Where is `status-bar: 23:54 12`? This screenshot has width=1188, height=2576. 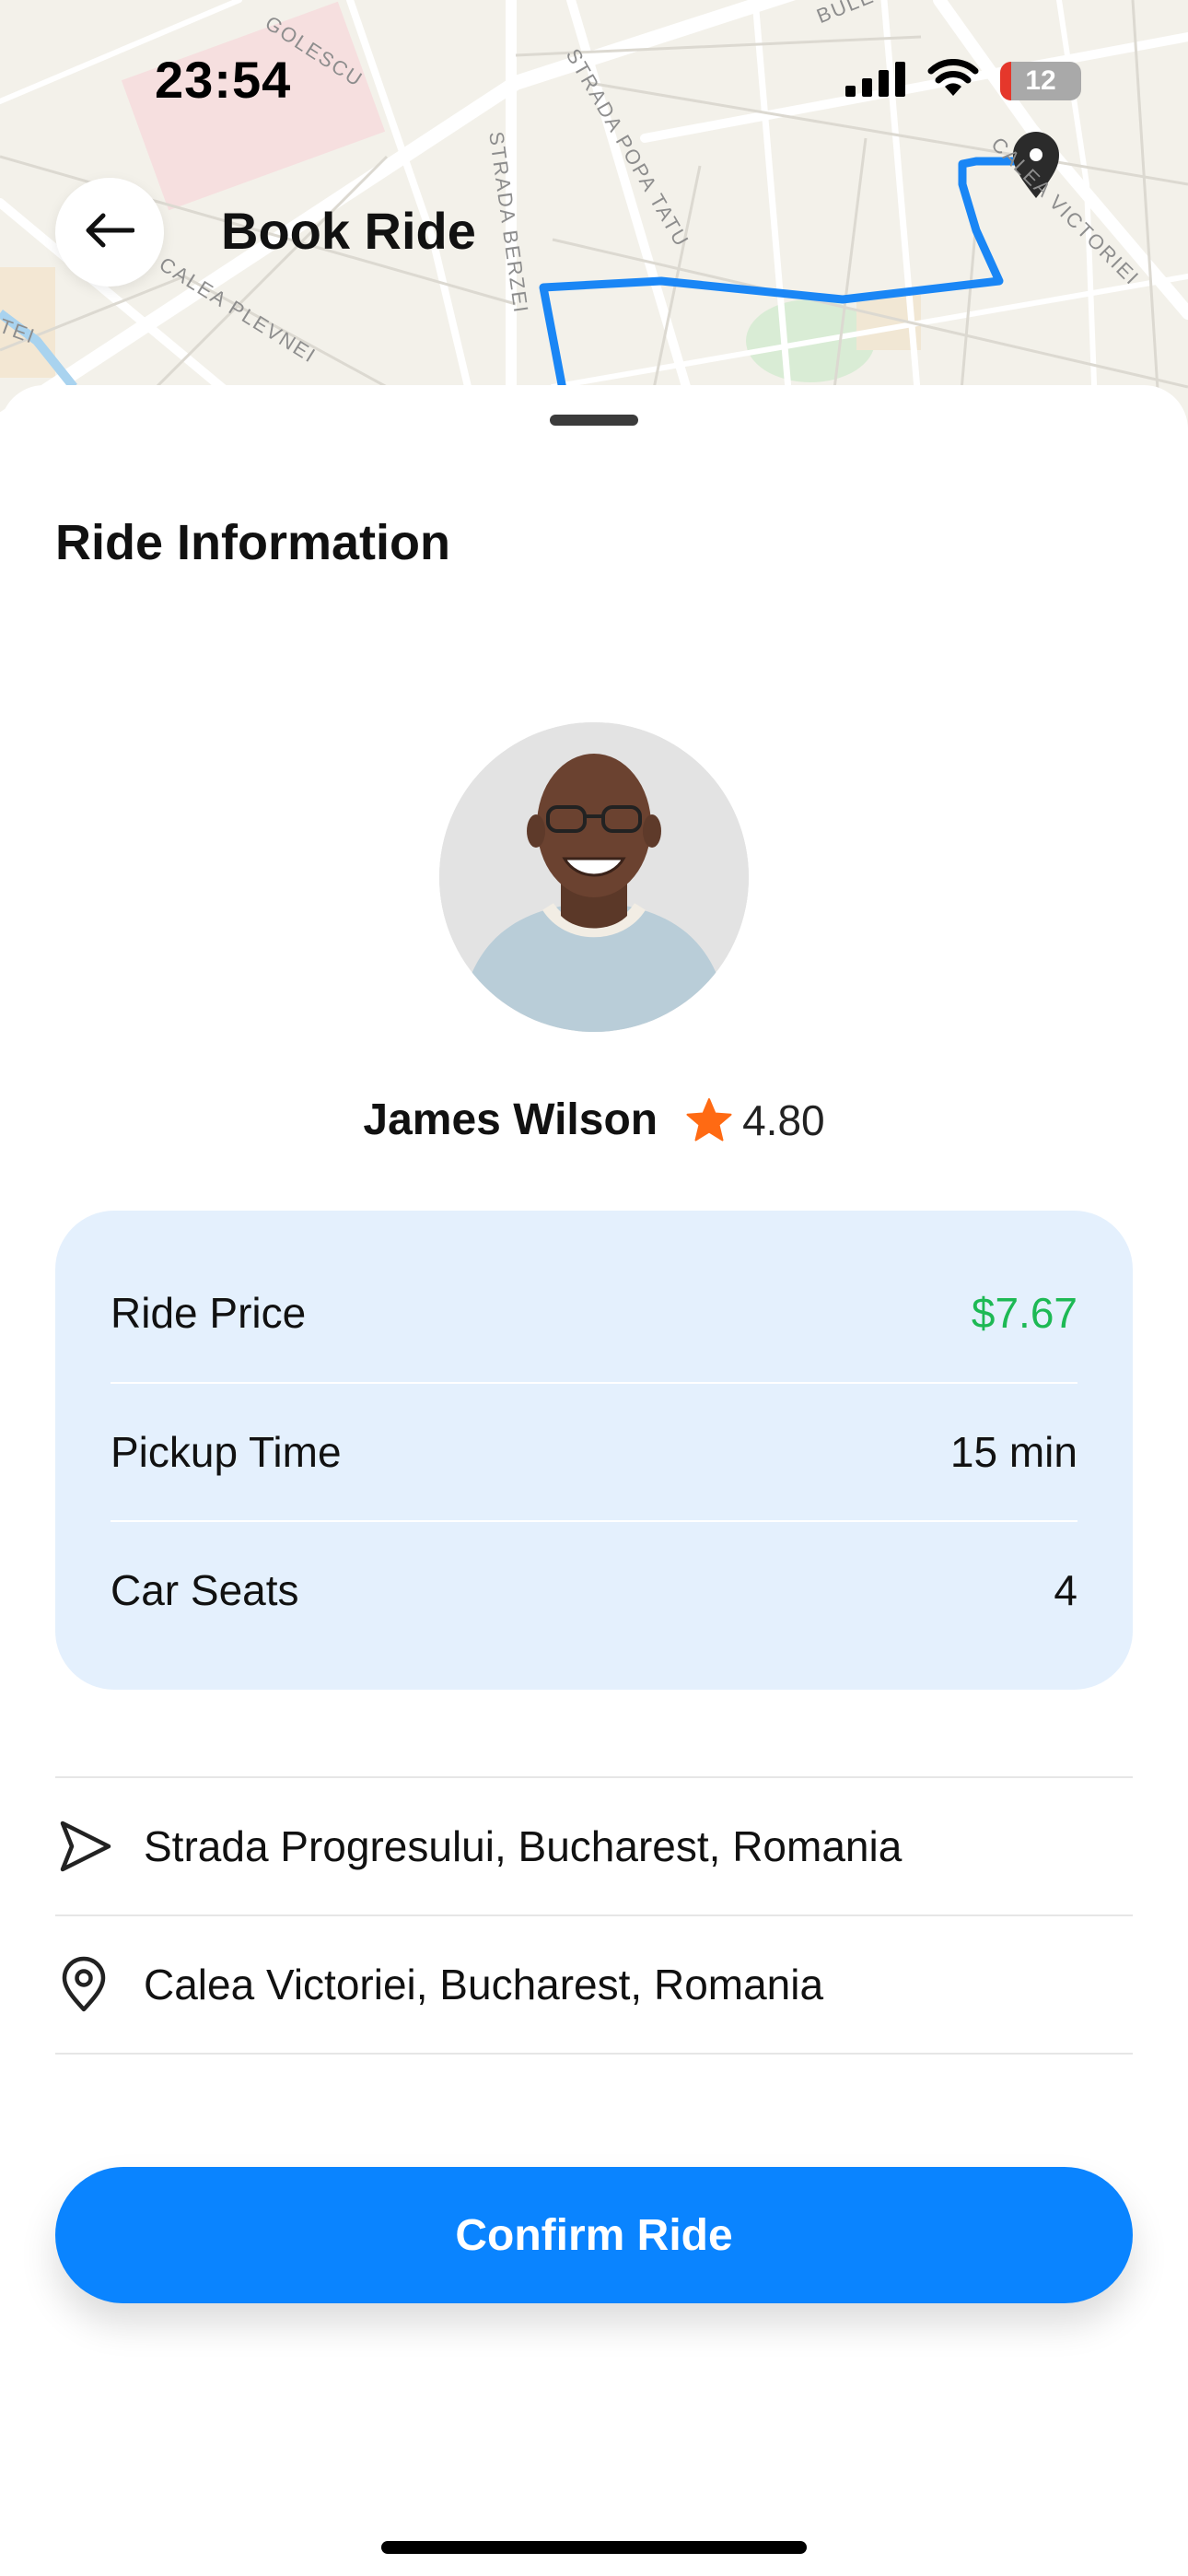
status-bar: 23:54 12 is located at coordinates (594, 78).